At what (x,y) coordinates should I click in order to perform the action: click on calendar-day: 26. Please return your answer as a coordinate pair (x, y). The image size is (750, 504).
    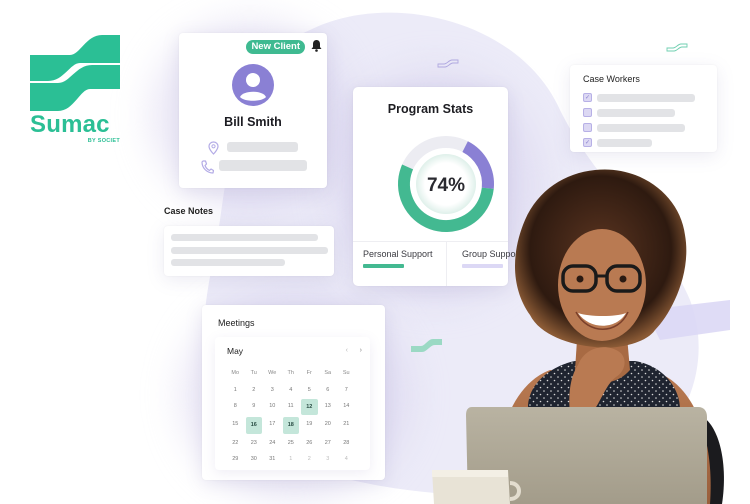
    Looking at the image, I should click on (309, 443).